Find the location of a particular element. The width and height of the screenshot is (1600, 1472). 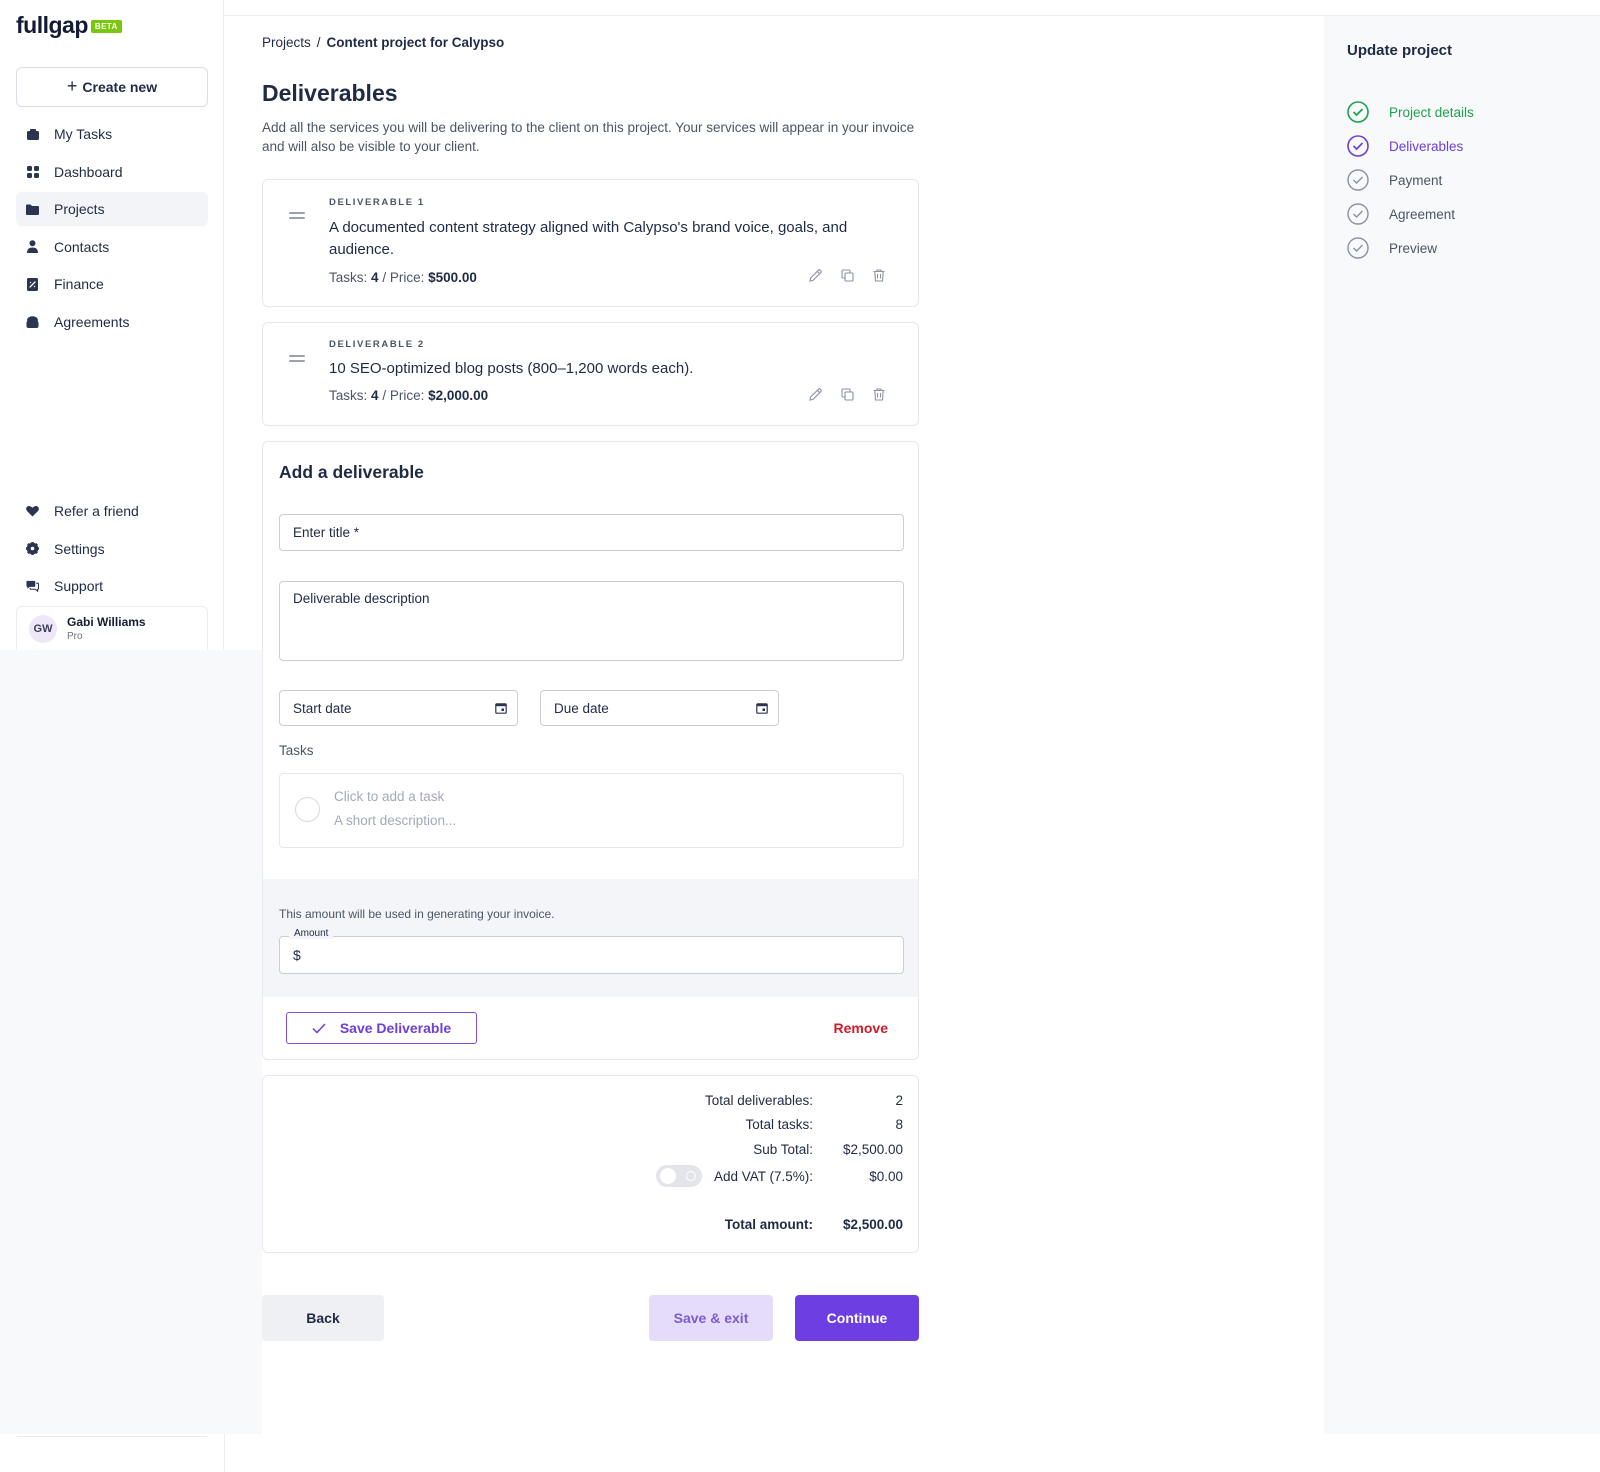

step-deliverables: Deliverables is located at coordinates (1410, 146).